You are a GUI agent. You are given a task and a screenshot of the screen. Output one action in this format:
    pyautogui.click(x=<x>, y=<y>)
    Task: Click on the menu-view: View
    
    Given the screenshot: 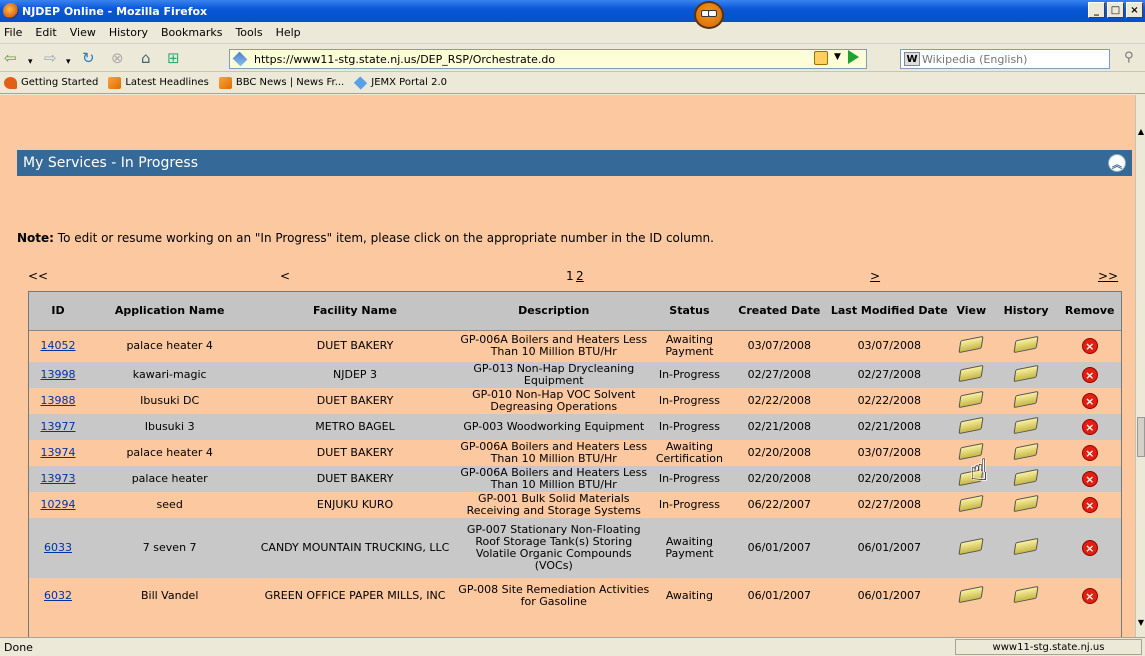 What is the action you would take?
    pyautogui.click(x=83, y=32)
    